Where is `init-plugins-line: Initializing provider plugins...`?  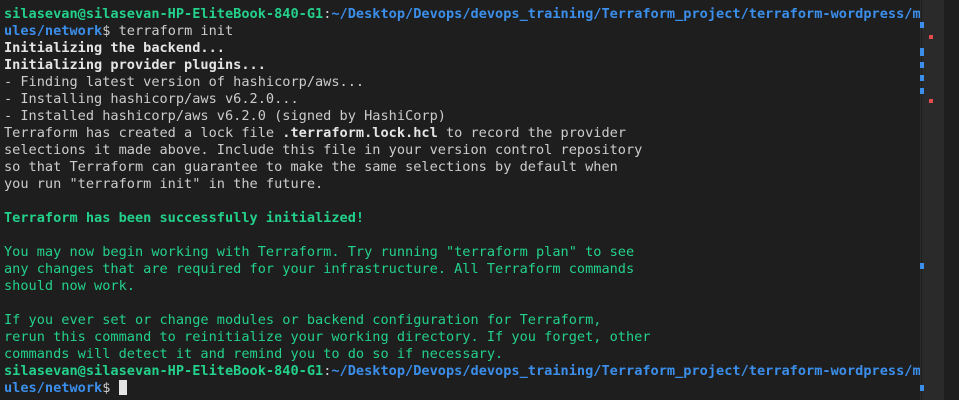
init-plugins-line: Initializing provider plugins... is located at coordinates (135, 65).